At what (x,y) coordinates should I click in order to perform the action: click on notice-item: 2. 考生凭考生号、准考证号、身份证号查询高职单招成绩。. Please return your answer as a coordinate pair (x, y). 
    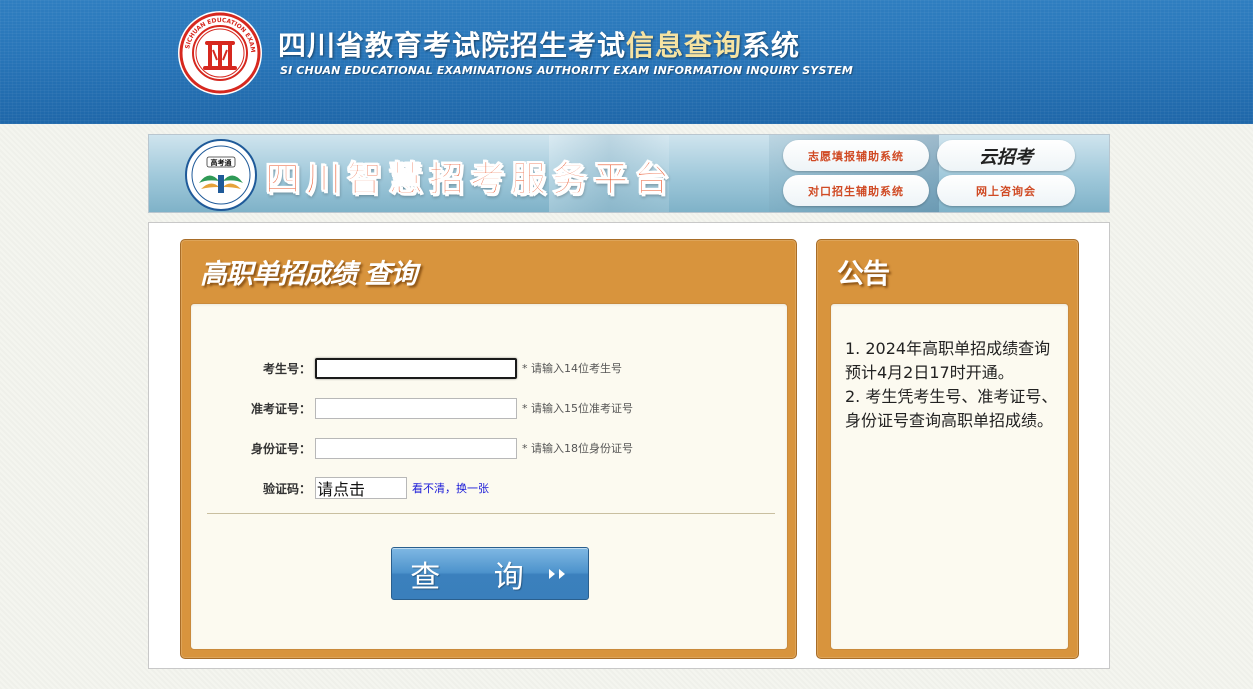
    Looking at the image, I should click on (951, 408).